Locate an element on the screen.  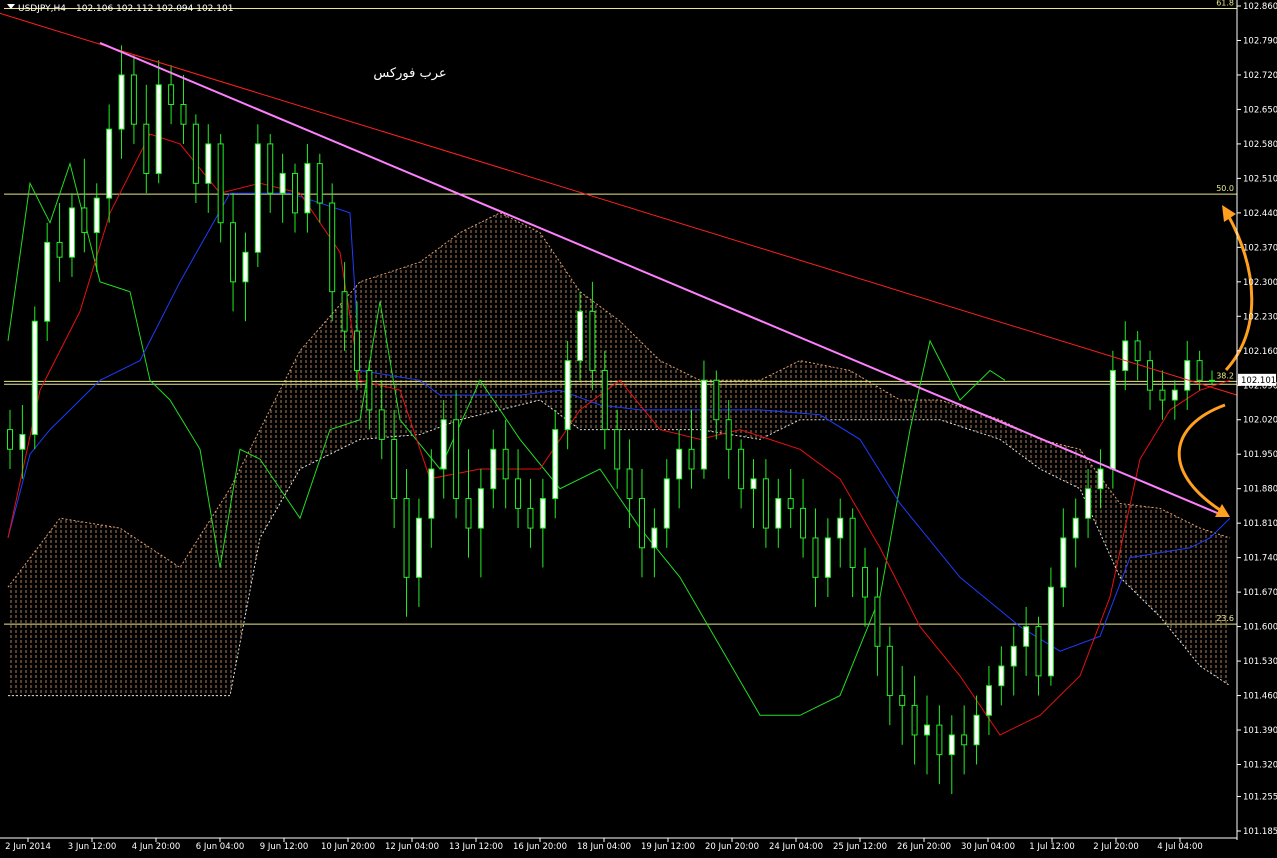
chart-symbol: USDJPY,H4 is located at coordinates (42, 9).